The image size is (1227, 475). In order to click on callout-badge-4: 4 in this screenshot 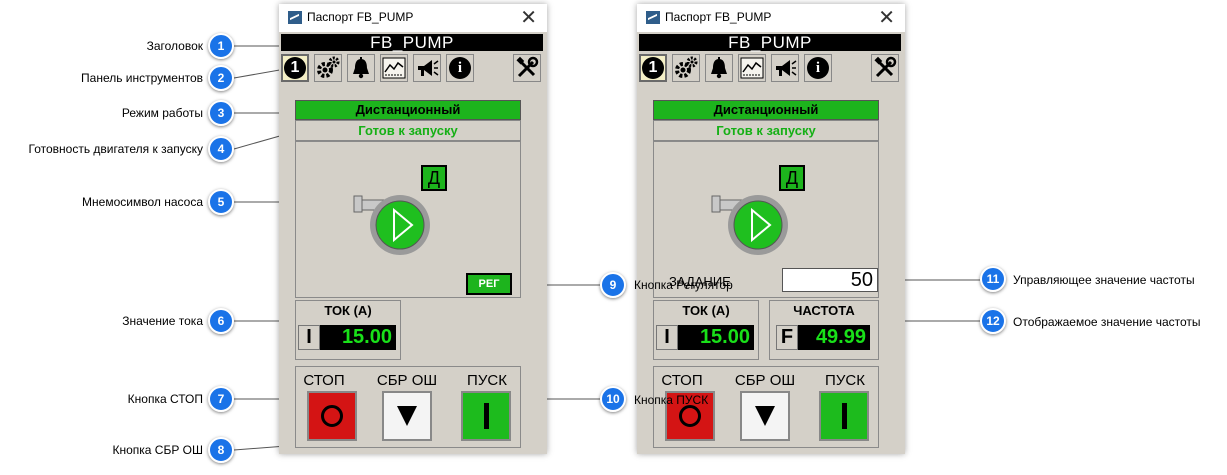, I will do `click(221, 149)`.